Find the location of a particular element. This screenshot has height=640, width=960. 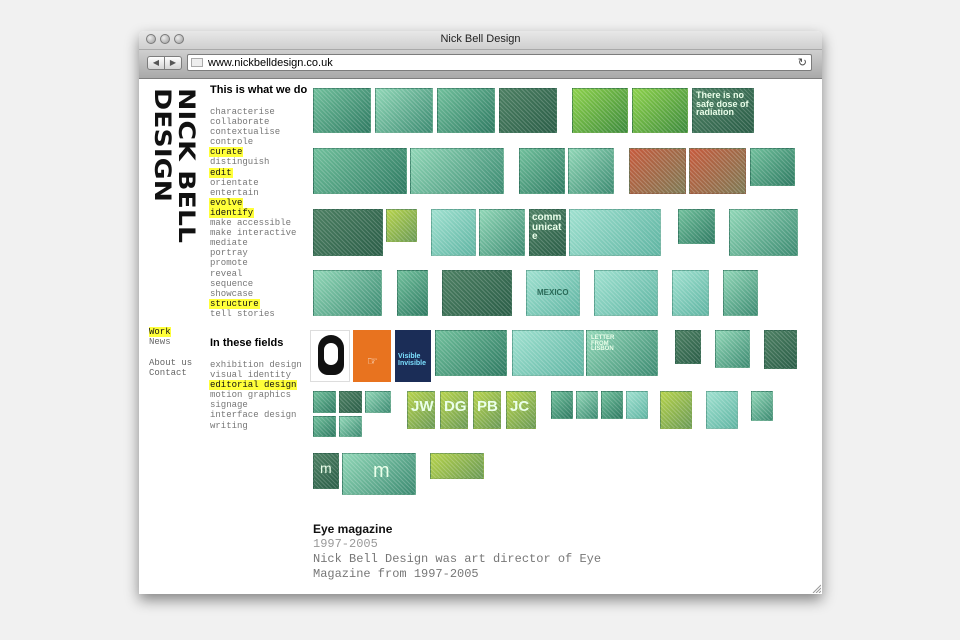

project-thumbnail-communicate: communicate is located at coordinates (547, 232).